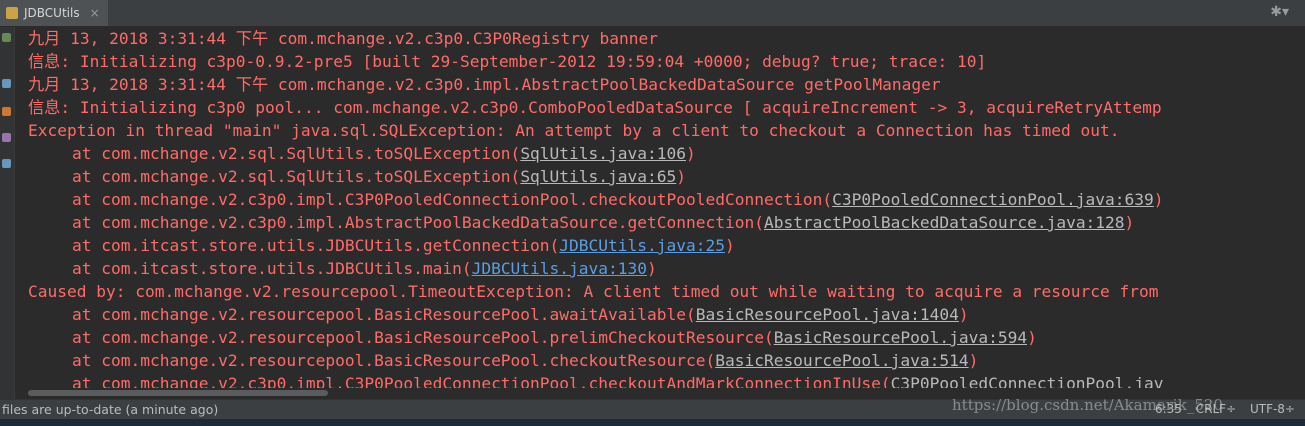 The height and width of the screenshot is (426, 1305). What do you see at coordinates (1272, 409) in the screenshot?
I see `file-encoding: UTF-8÷` at bounding box center [1272, 409].